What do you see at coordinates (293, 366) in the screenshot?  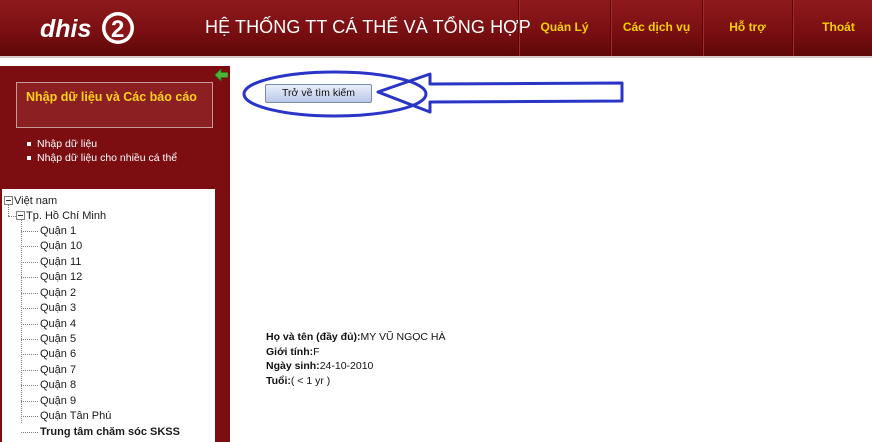 I see `dob-label: Ngày sinh:` at bounding box center [293, 366].